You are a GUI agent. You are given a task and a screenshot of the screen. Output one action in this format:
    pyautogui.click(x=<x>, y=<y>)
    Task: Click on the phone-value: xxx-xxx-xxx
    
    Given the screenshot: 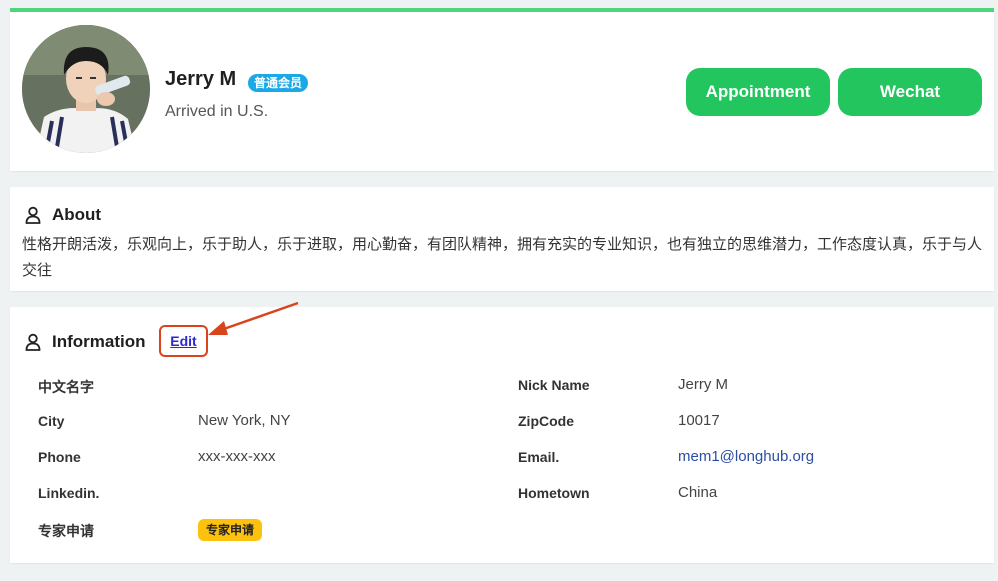 What is the action you would take?
    pyautogui.click(x=237, y=456)
    